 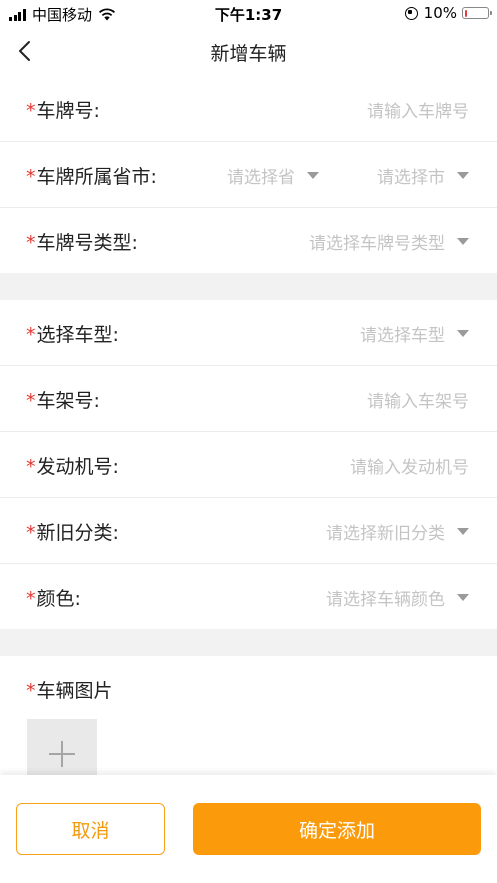 I want to click on cancel-button: 取消, so click(x=90, y=829).